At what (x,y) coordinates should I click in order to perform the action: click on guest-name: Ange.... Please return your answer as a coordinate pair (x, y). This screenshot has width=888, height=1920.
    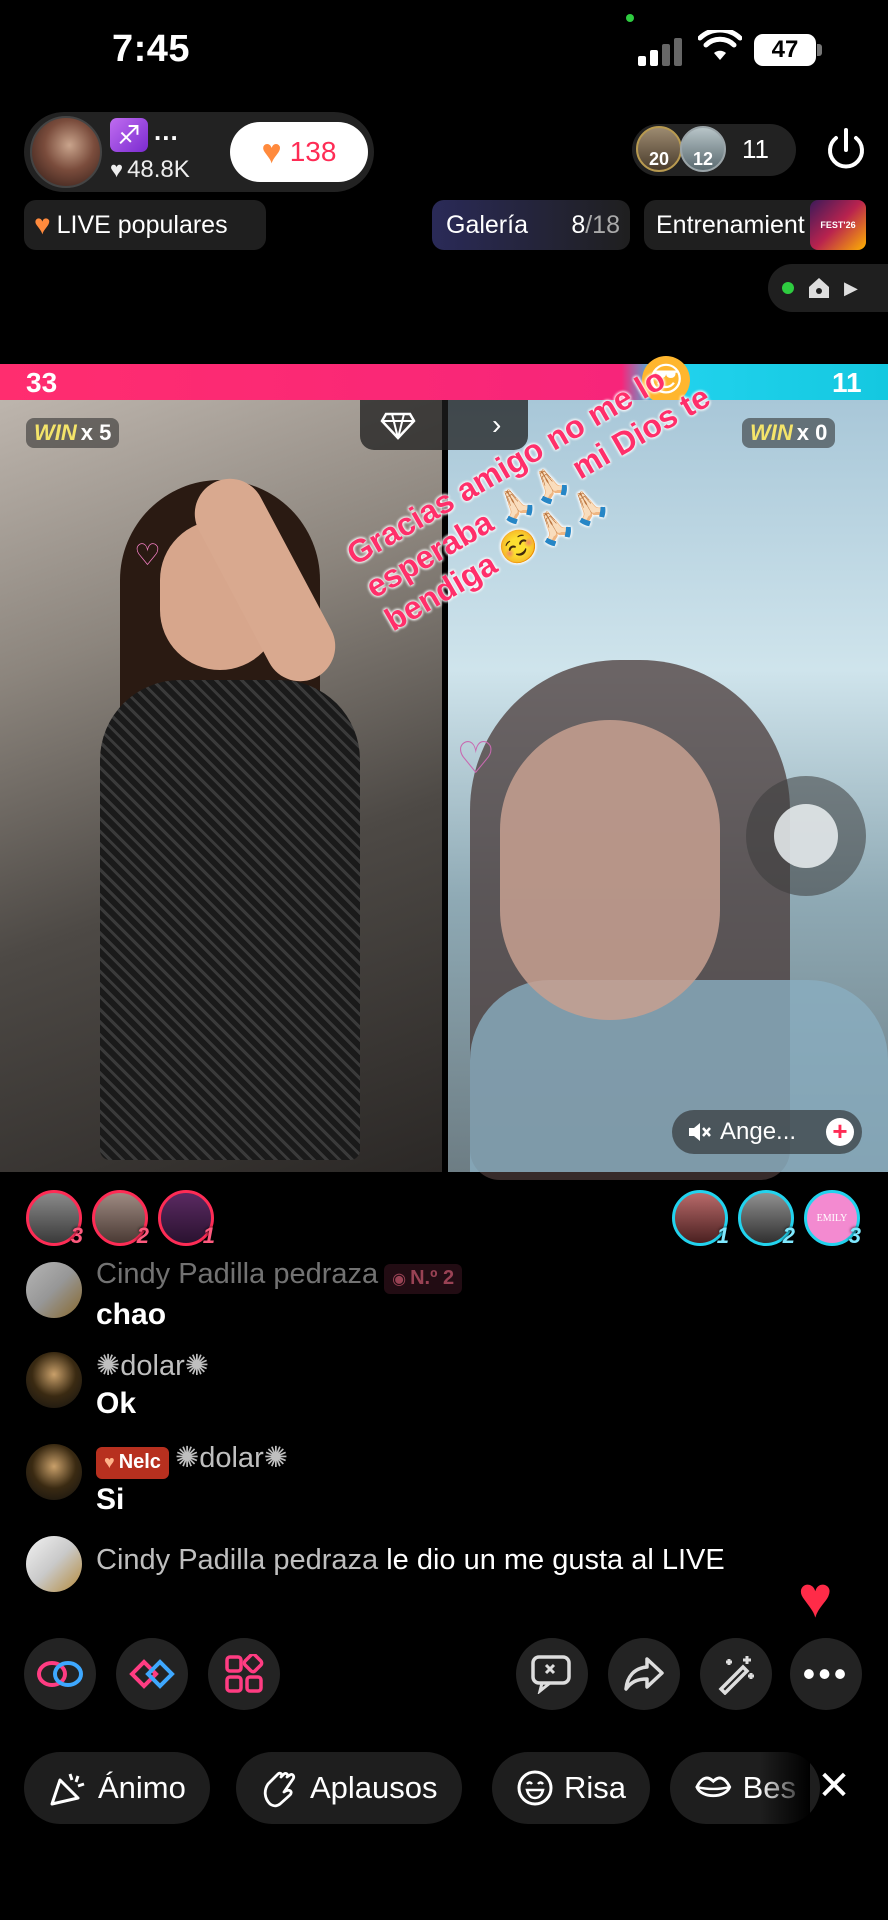
    Looking at the image, I should click on (758, 1131).